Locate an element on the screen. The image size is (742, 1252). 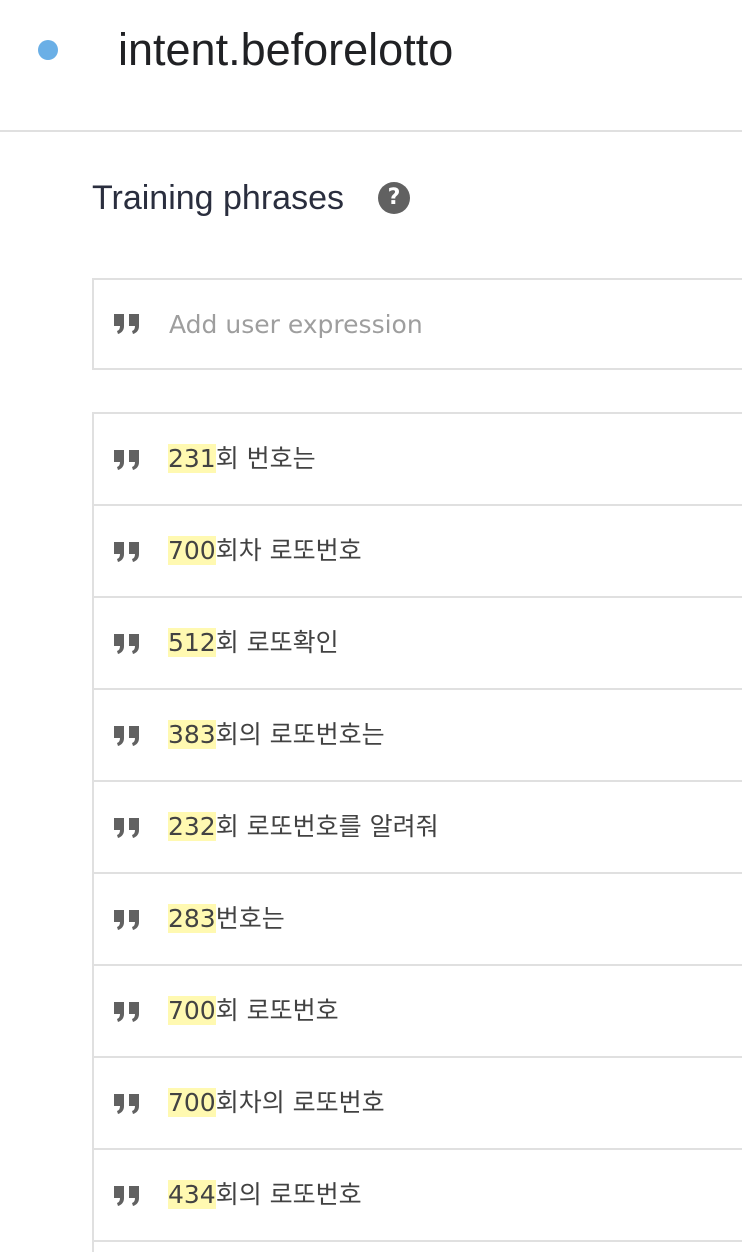
training-phrase-text: 383회의 로또번호는 is located at coordinates (276, 735).